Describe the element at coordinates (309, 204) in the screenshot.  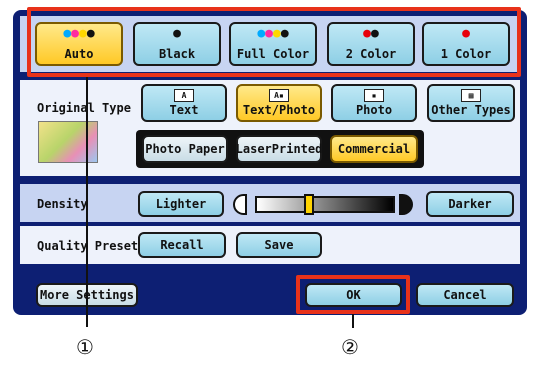
I see `density-handle` at that location.